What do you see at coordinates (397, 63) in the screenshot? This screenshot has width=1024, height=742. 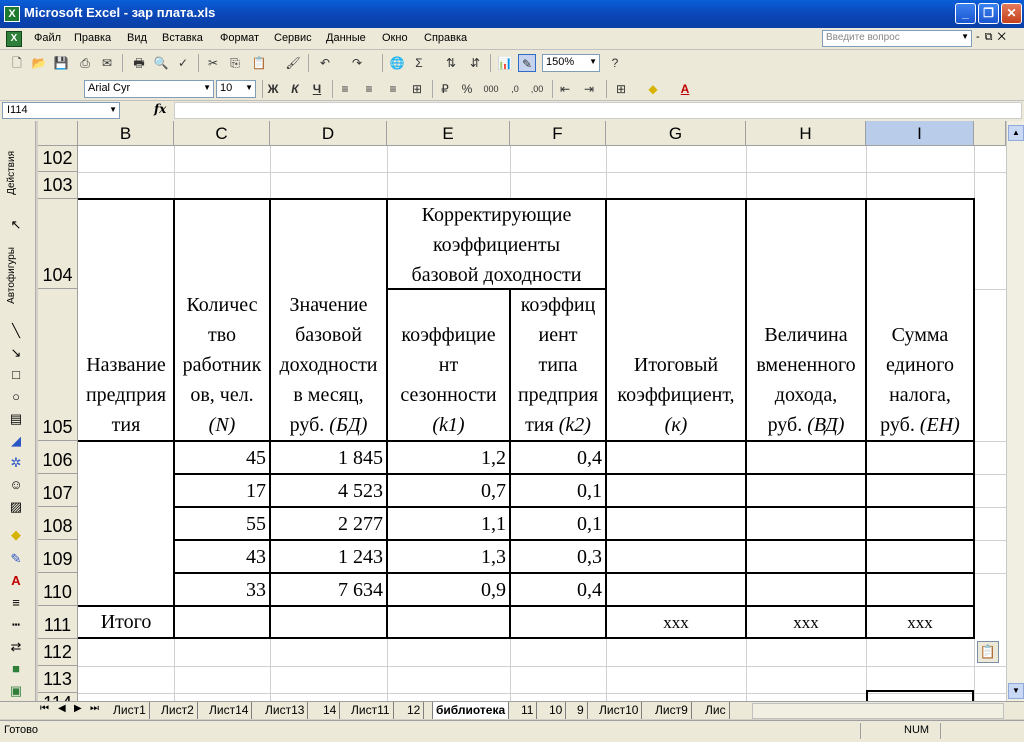 I see `hyperlink-icon: 🌐` at bounding box center [397, 63].